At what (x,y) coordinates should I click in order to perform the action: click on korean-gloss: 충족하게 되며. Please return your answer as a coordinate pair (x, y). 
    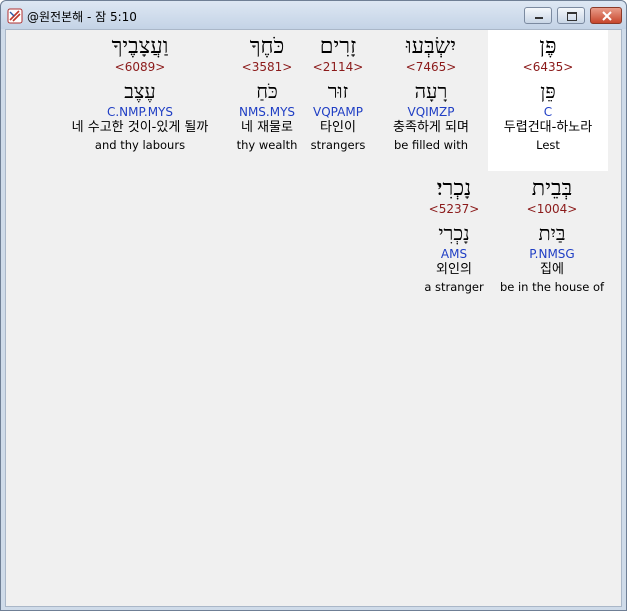
    Looking at the image, I should click on (431, 127).